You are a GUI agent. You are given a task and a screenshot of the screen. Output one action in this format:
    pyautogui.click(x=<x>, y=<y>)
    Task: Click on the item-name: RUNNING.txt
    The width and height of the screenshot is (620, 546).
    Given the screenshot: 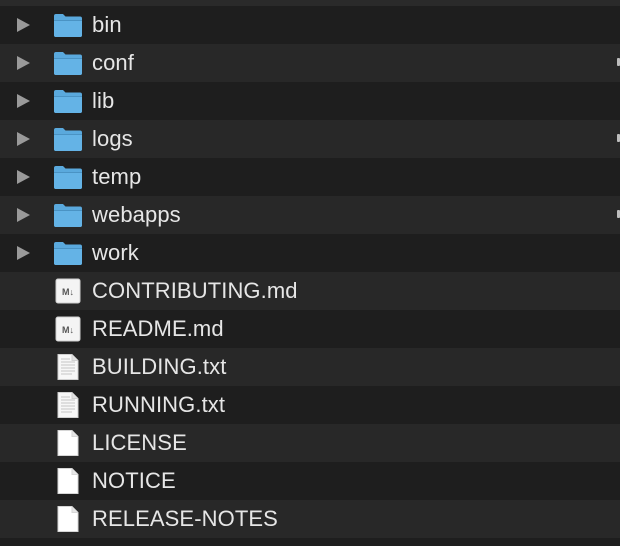 What is the action you would take?
    pyautogui.click(x=159, y=404)
    